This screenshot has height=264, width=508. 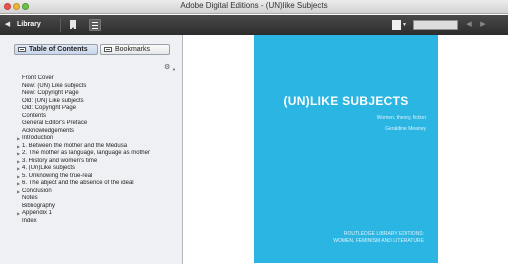 I want to click on toolbar: ◀ Library ▼ ◀ ▶, so click(x=254, y=25).